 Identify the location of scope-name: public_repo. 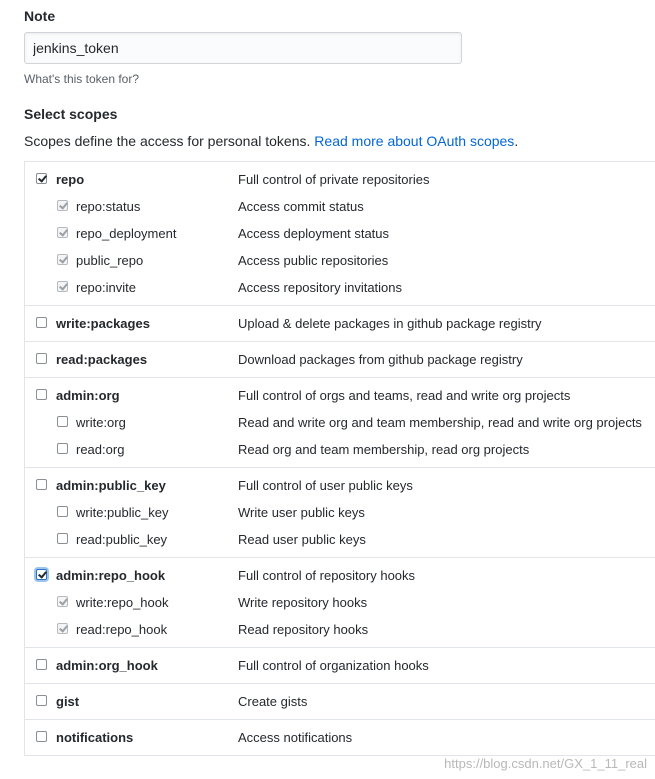
(110, 260).